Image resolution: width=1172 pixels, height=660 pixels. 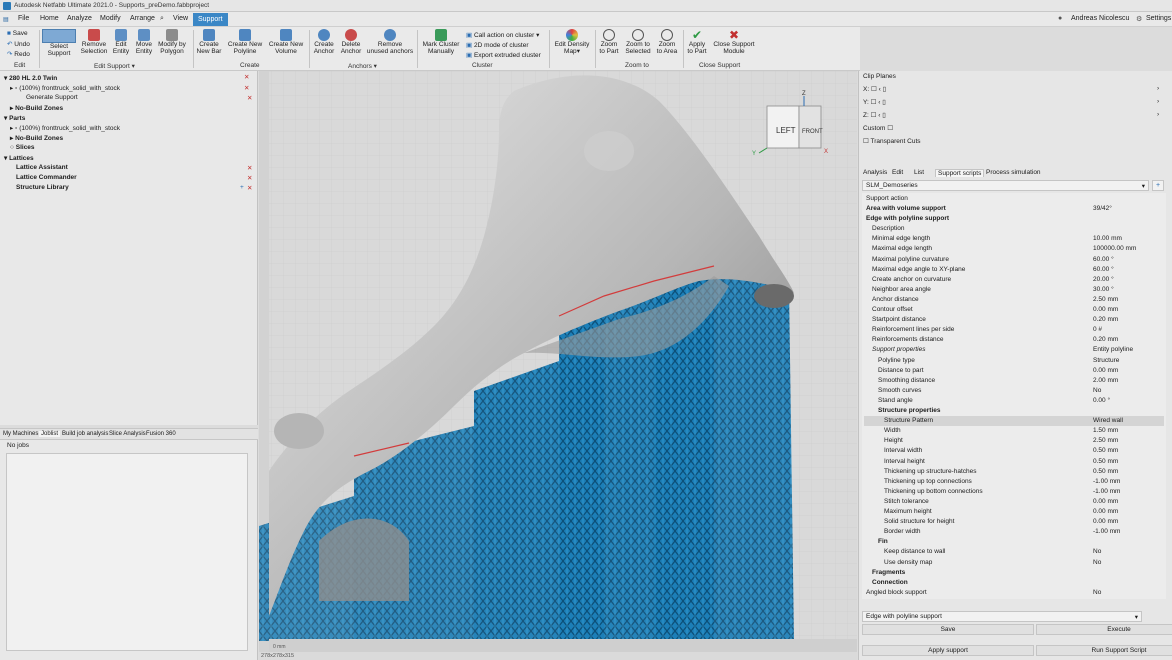 What do you see at coordinates (441, 42) in the screenshot?
I see `mark-cluster-button: Mark Cluster Manually` at bounding box center [441, 42].